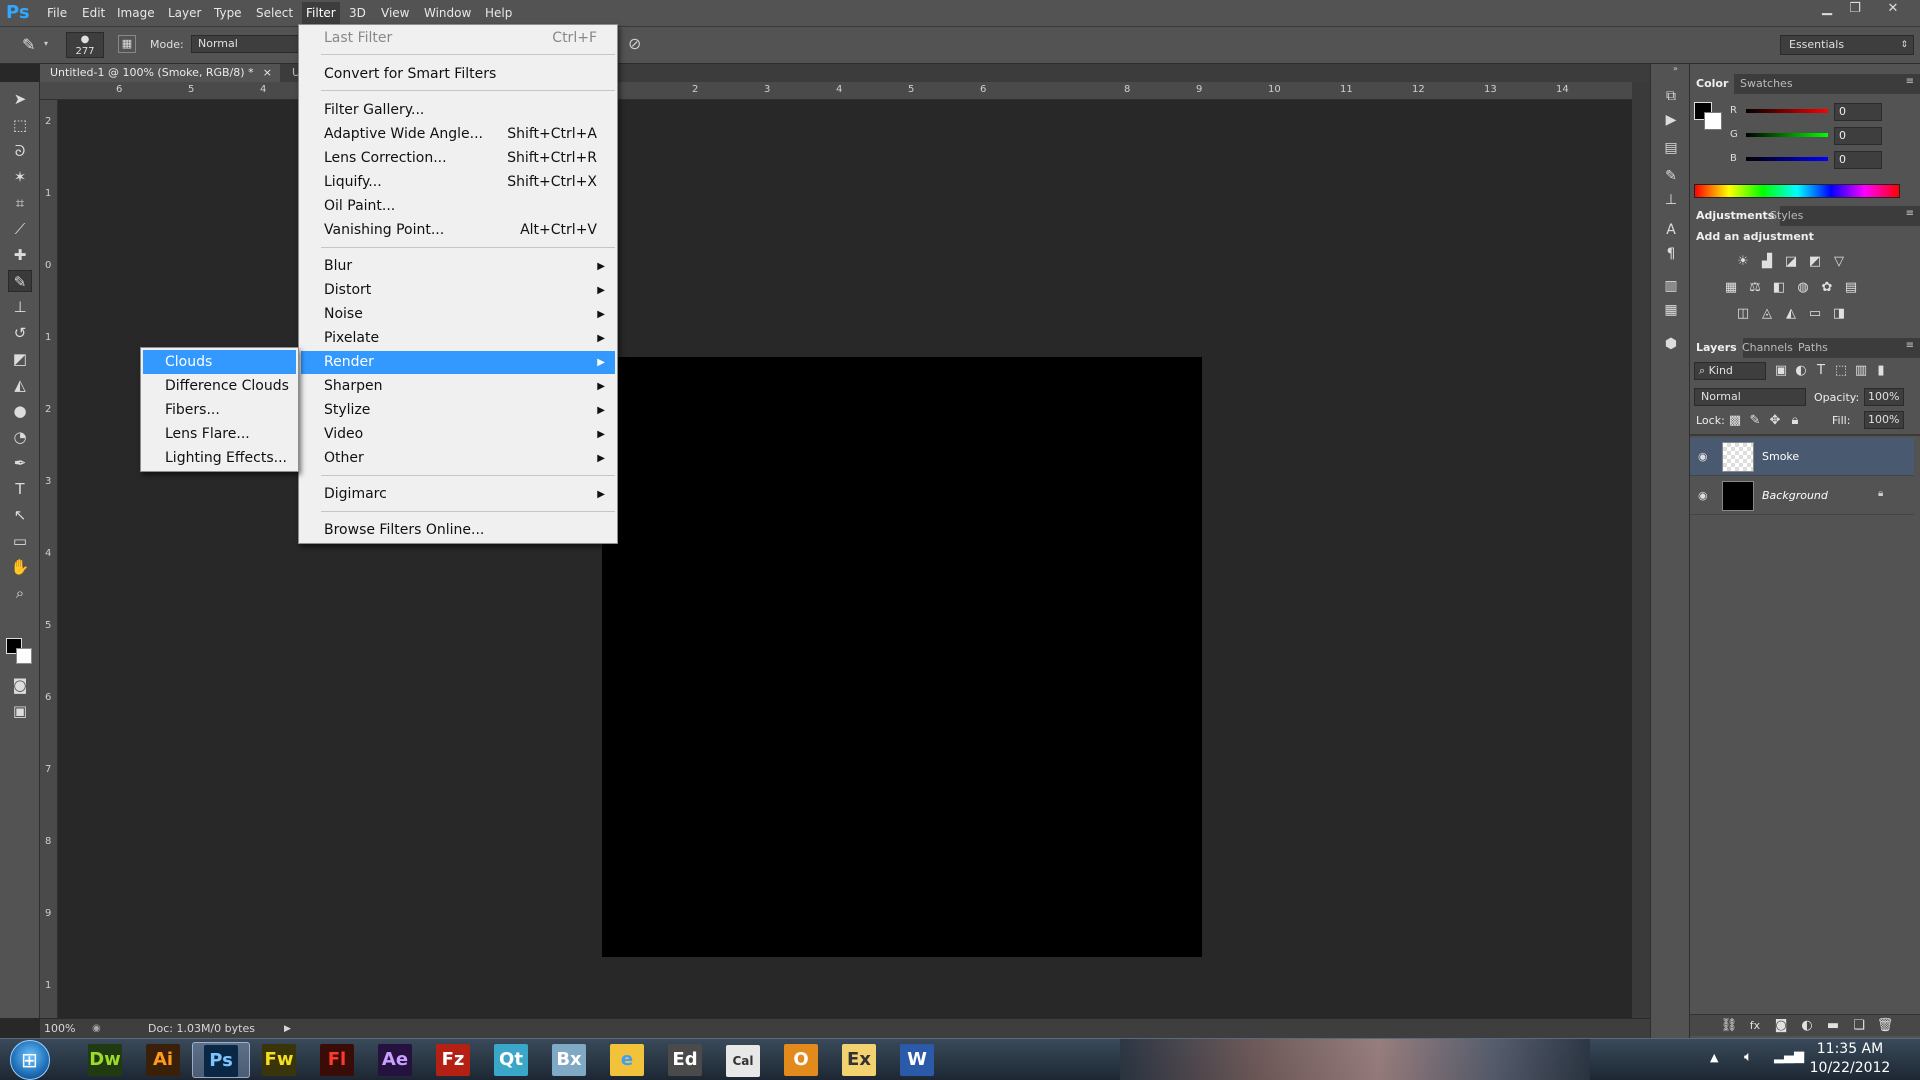 The image size is (1920, 1080). What do you see at coordinates (1797, 191) in the screenshot?
I see `color-spectrum-bar` at bounding box center [1797, 191].